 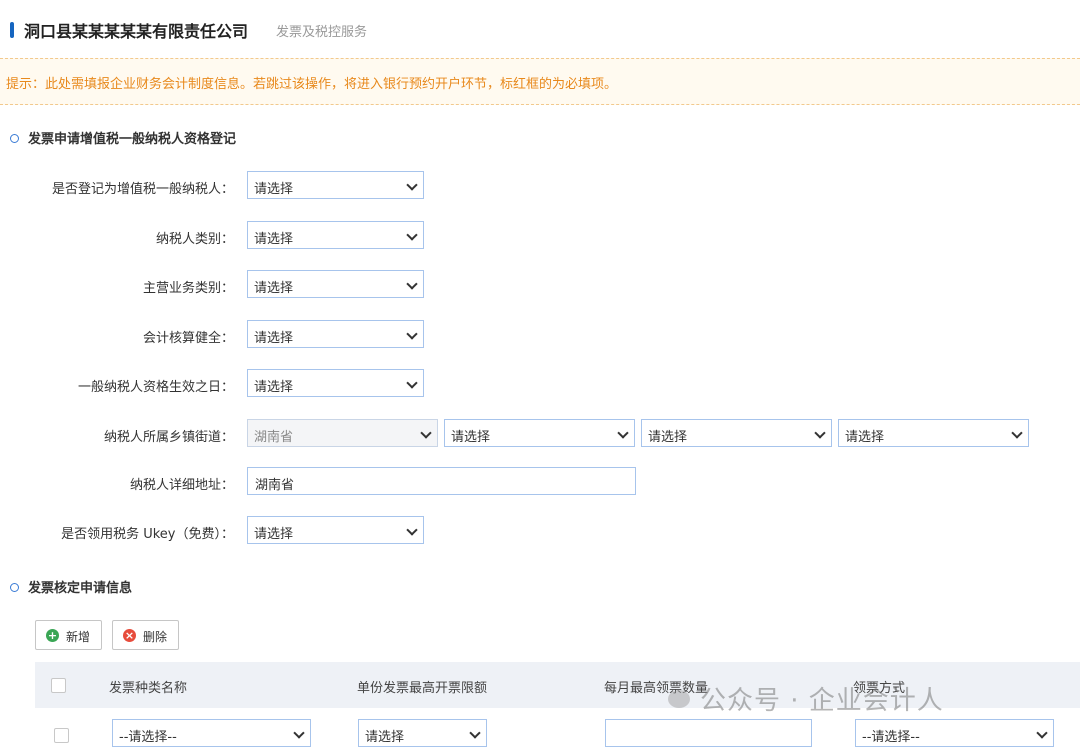 I want to click on delete-button: × 删除, so click(x=145, y=635).